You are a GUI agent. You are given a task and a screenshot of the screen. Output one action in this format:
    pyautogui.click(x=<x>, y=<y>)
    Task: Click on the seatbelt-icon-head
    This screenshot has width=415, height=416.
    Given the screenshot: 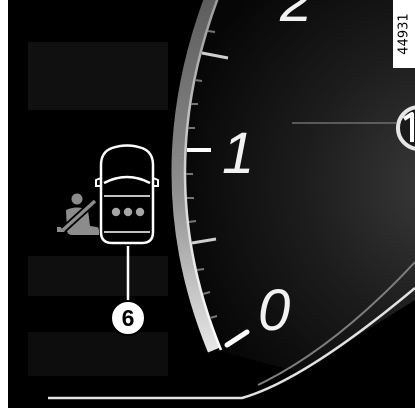 What is the action you would take?
    pyautogui.click(x=77, y=199)
    